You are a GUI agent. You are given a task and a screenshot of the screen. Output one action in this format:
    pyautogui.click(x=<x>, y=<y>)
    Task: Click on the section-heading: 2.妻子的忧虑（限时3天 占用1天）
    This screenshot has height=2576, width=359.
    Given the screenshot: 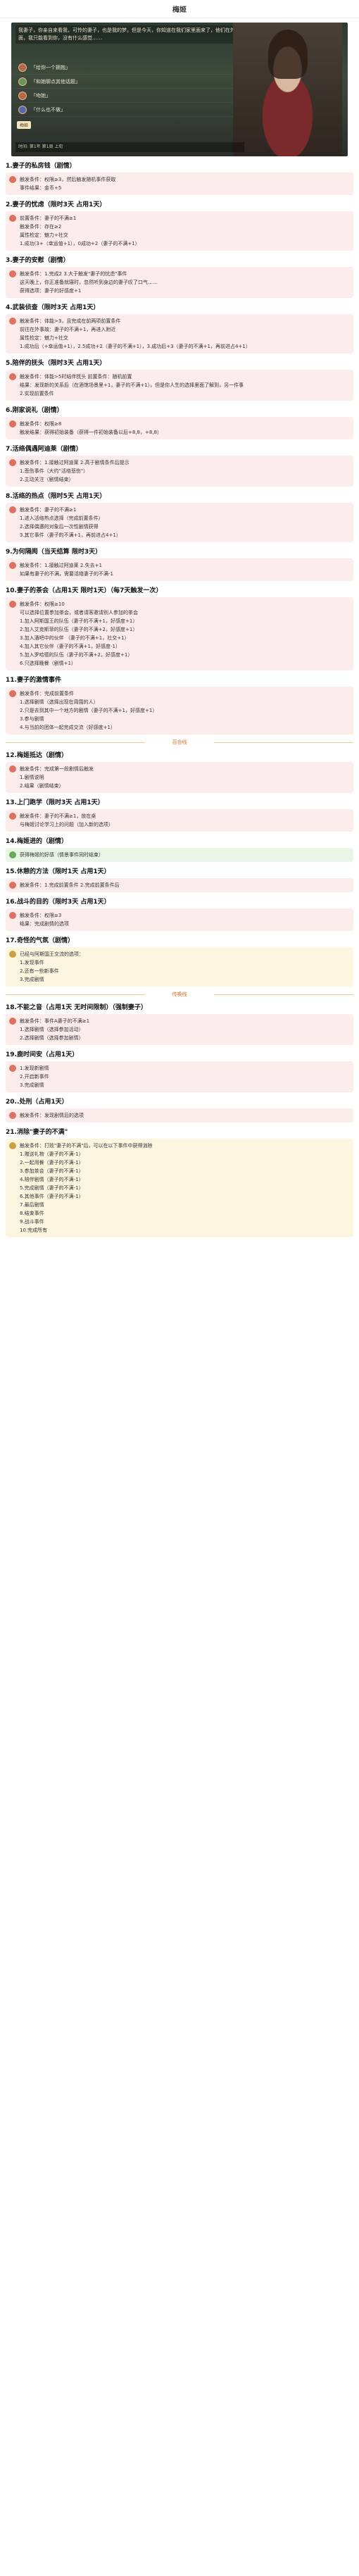 What is the action you would take?
    pyautogui.click(x=56, y=204)
    